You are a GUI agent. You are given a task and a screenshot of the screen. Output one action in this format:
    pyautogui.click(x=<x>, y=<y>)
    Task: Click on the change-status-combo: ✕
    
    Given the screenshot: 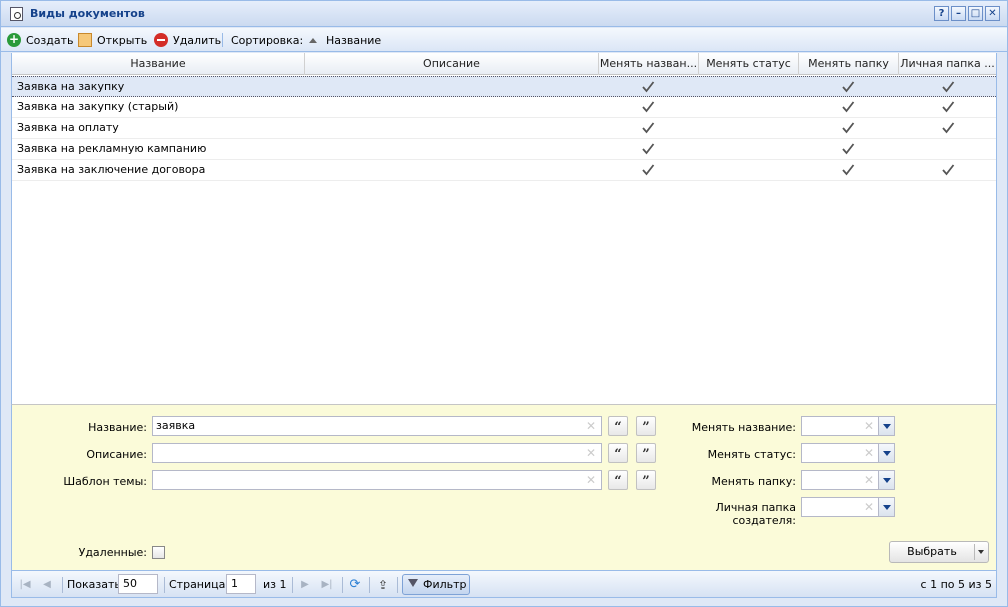 What is the action you would take?
    pyautogui.click(x=848, y=453)
    